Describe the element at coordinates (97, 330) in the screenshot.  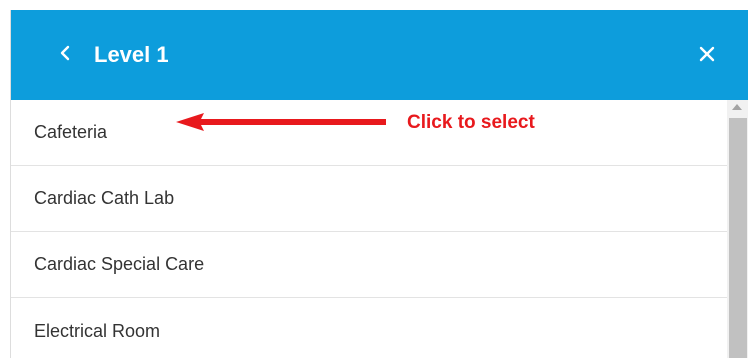
I see `list-item-label: Electrical Room` at that location.